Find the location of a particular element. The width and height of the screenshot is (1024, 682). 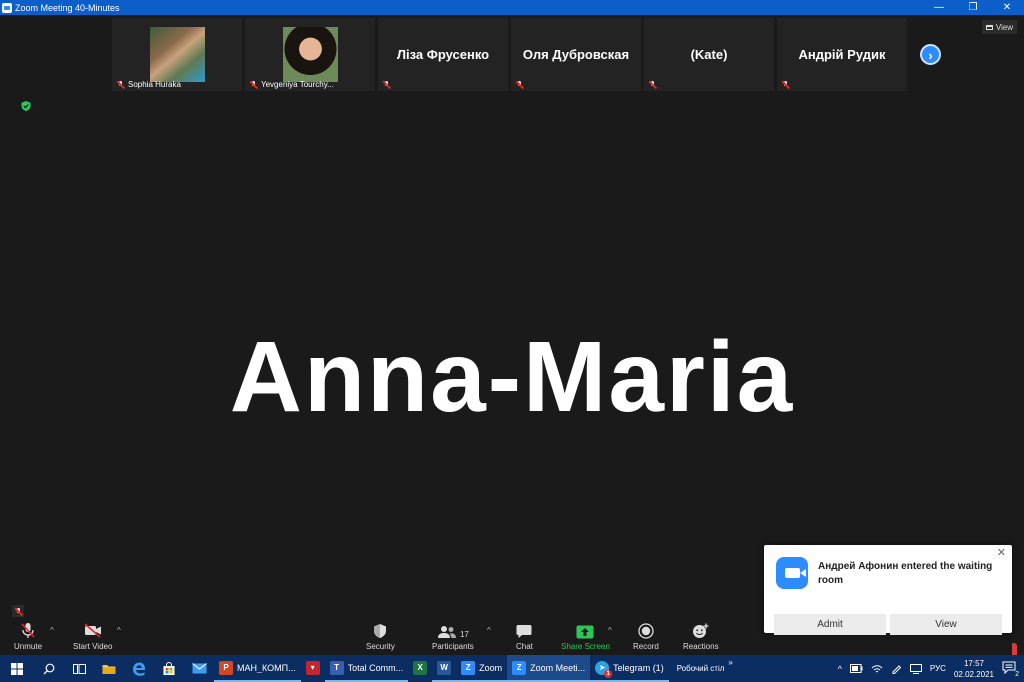

encryption-shield-icon is located at coordinates (26, 106).